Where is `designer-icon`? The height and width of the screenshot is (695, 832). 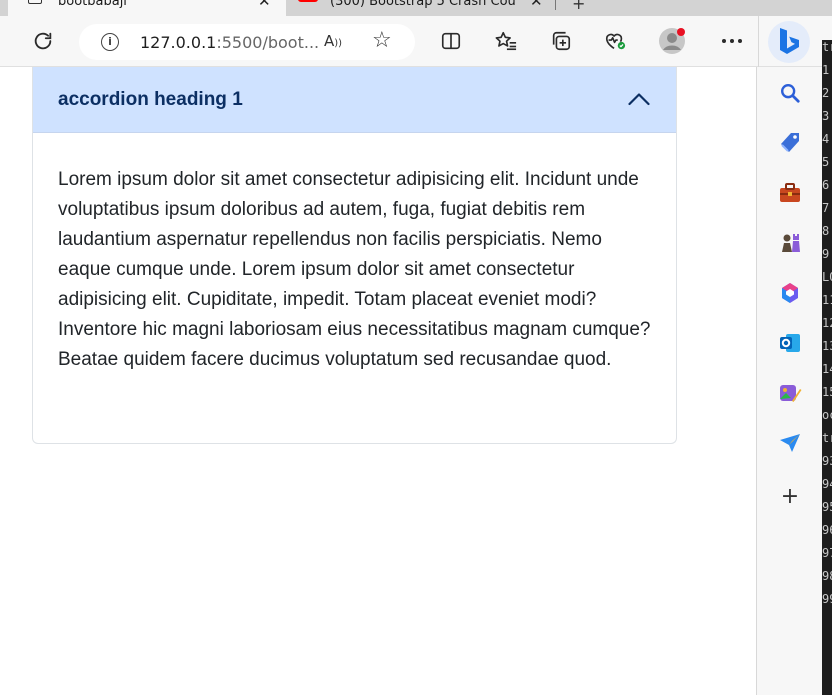
designer-icon is located at coordinates (791, 393).